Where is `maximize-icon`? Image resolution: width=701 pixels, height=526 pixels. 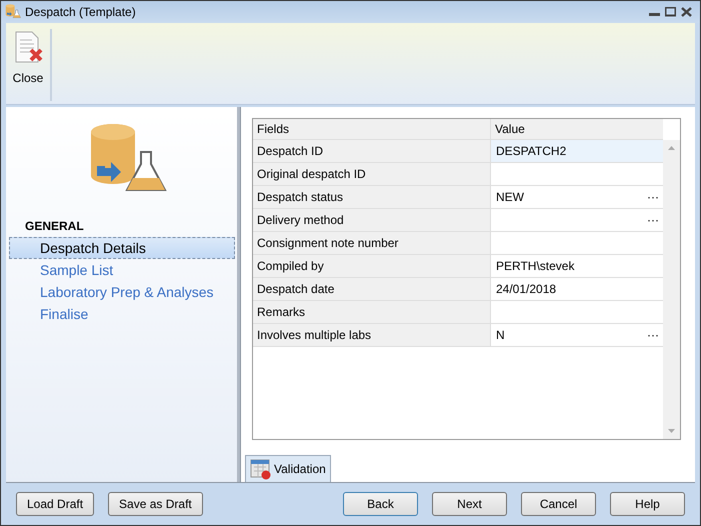 maximize-icon is located at coordinates (670, 12).